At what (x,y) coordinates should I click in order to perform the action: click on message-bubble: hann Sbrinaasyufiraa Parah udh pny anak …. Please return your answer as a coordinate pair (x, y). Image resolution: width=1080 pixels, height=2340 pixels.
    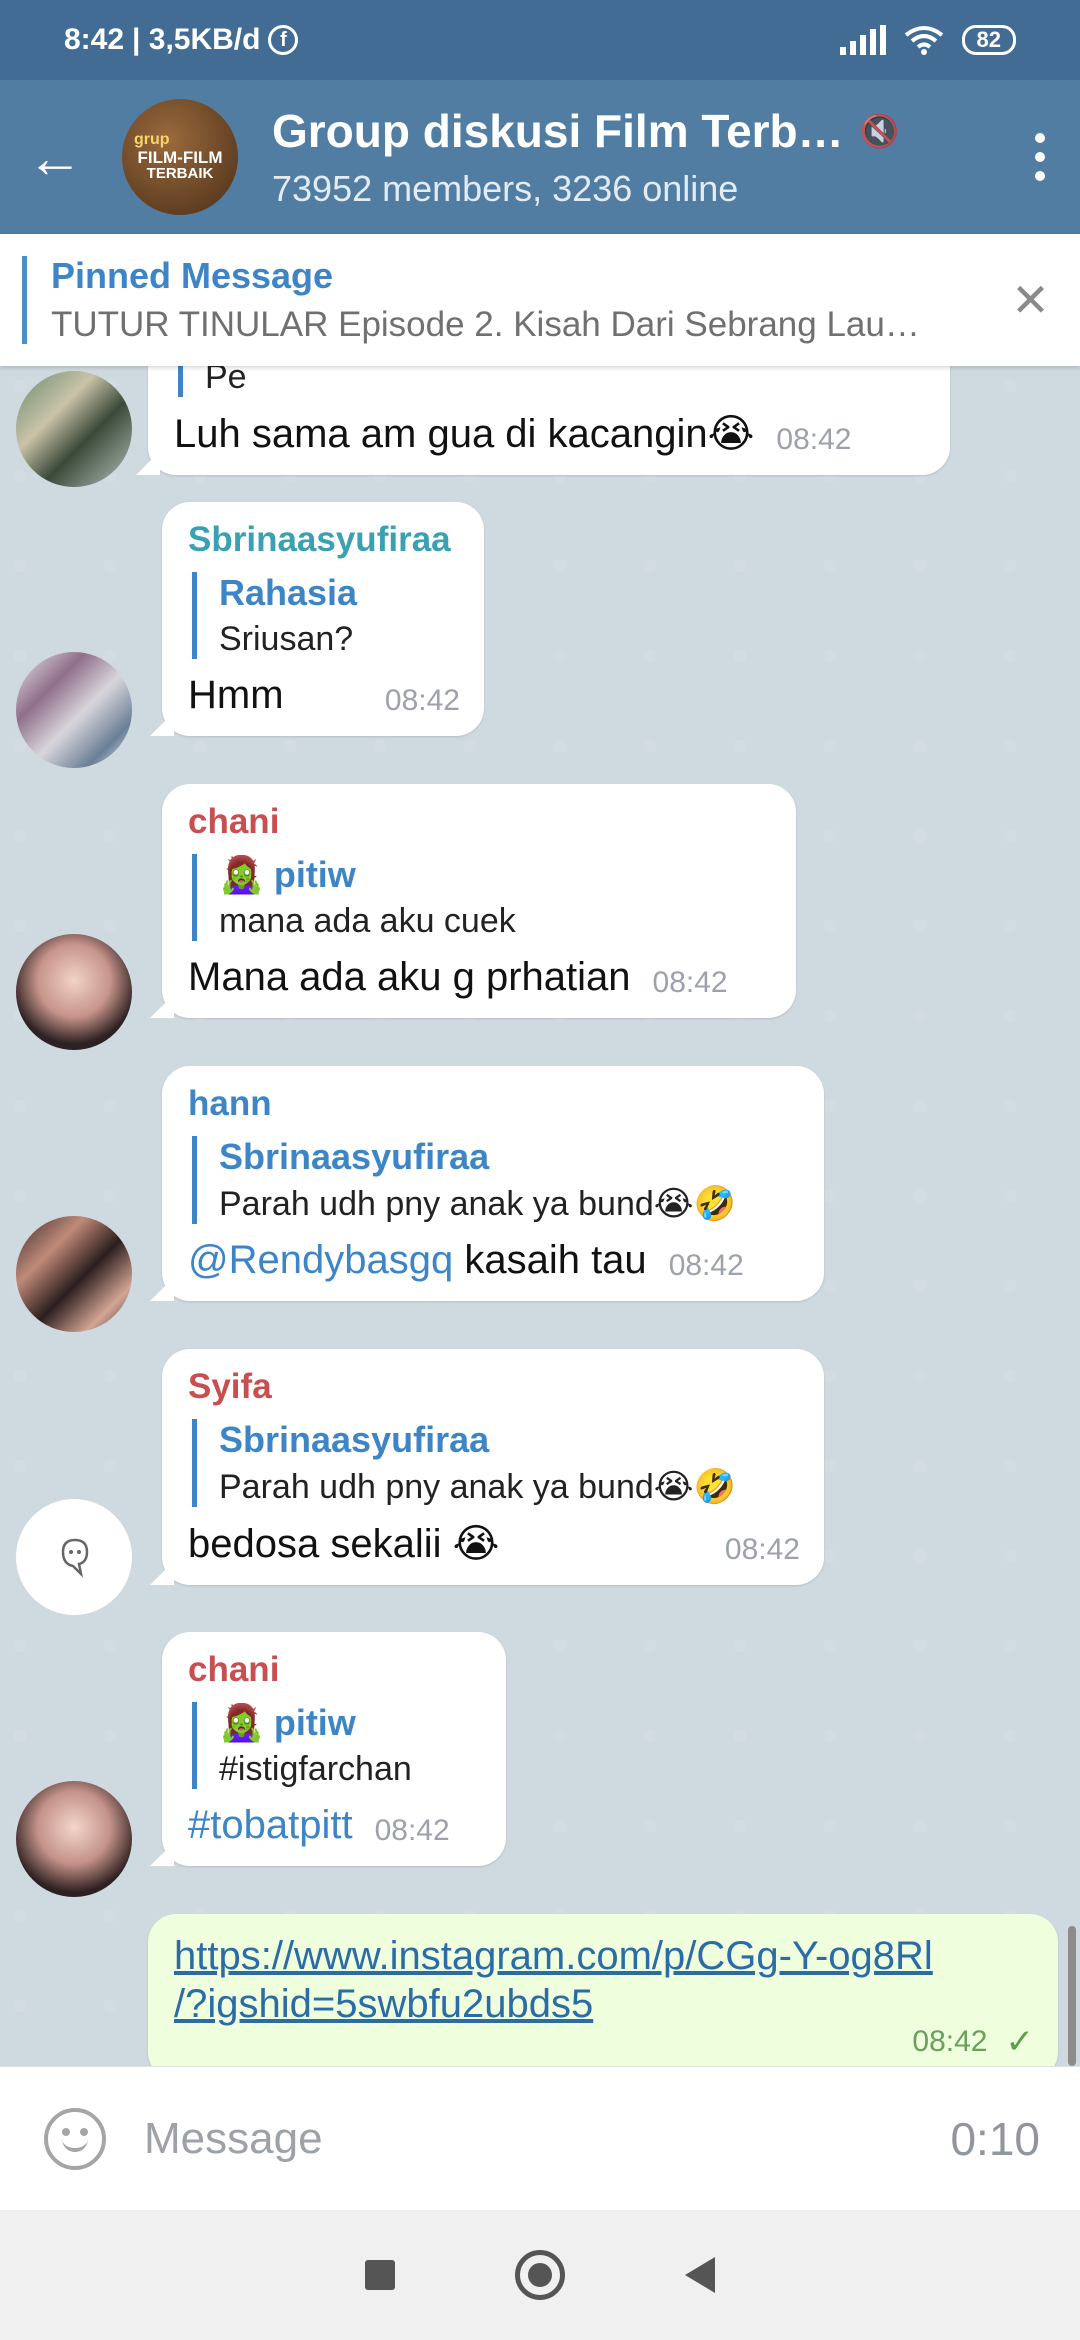
    Looking at the image, I should click on (493, 1183).